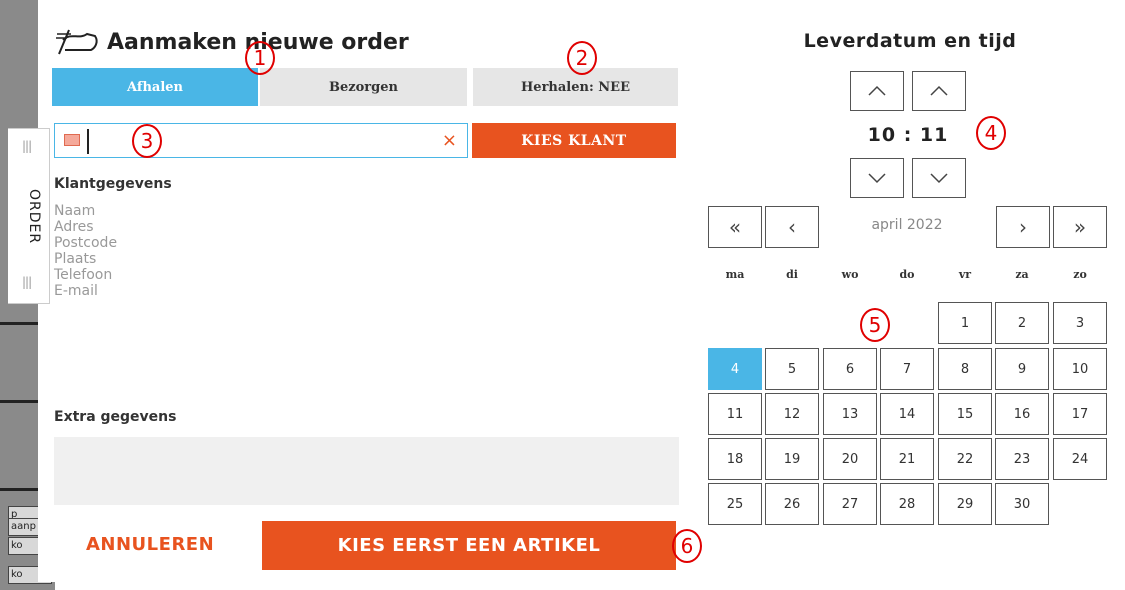 The height and width of the screenshot is (590, 1125). I want to click on field-address: Adres, so click(74, 227).